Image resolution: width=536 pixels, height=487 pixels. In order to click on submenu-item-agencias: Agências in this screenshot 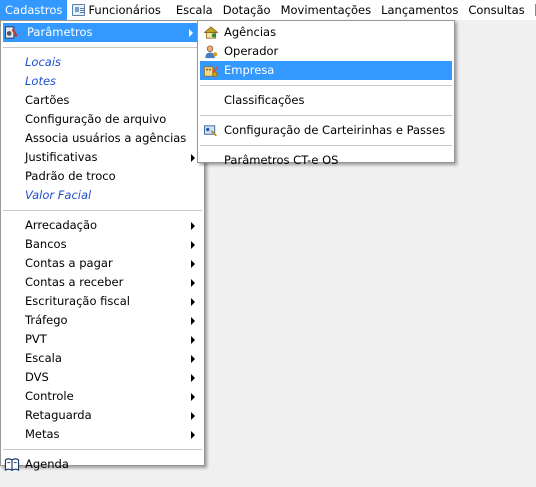, I will do `click(326, 32)`.